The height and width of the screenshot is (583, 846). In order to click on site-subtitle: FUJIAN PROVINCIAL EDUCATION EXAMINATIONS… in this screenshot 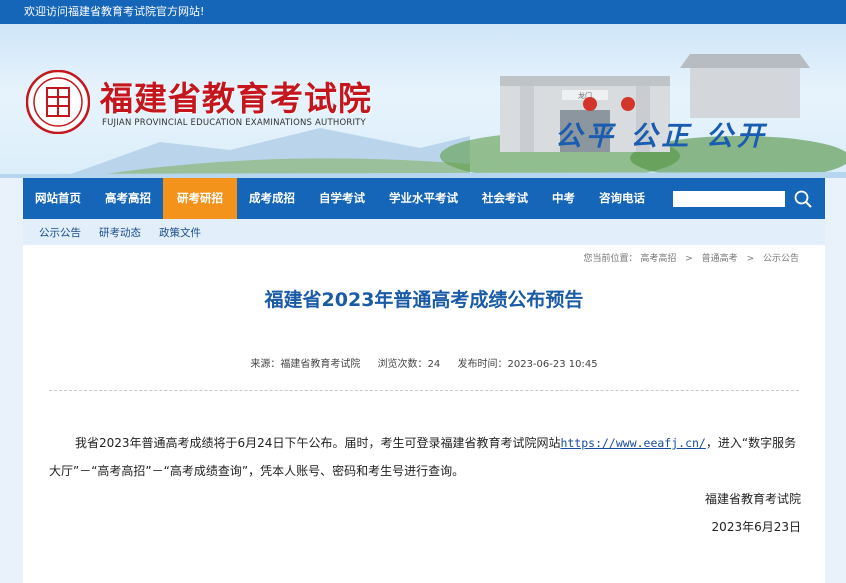, I will do `click(234, 123)`.